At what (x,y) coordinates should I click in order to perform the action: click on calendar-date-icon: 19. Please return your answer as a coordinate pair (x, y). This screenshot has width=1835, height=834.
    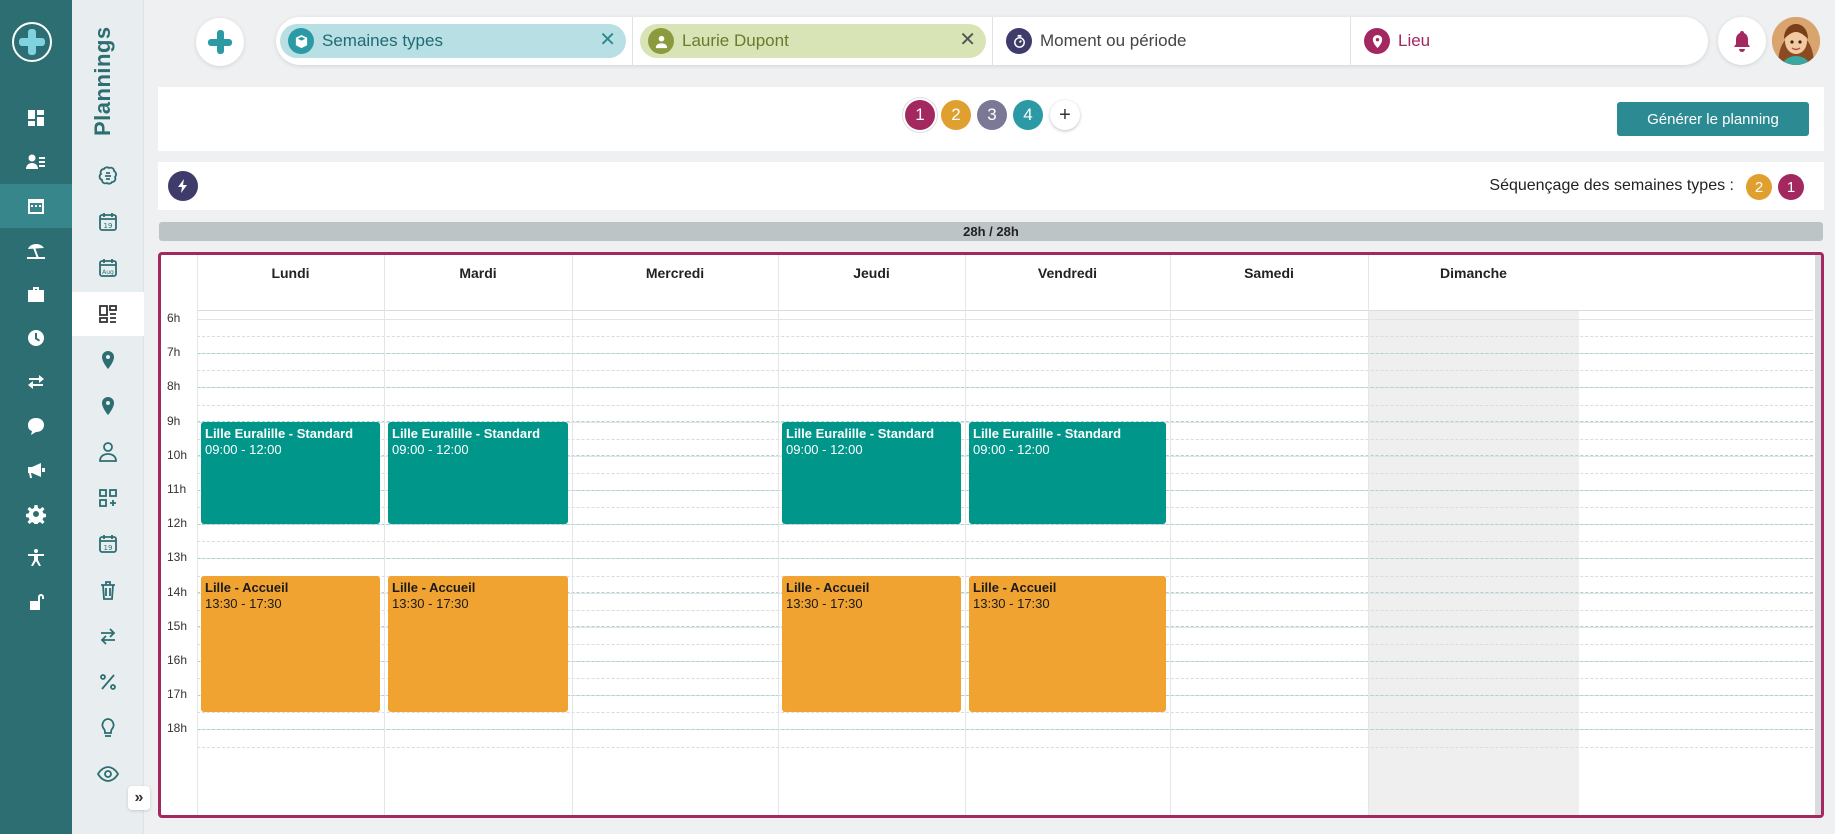
    Looking at the image, I should click on (108, 544).